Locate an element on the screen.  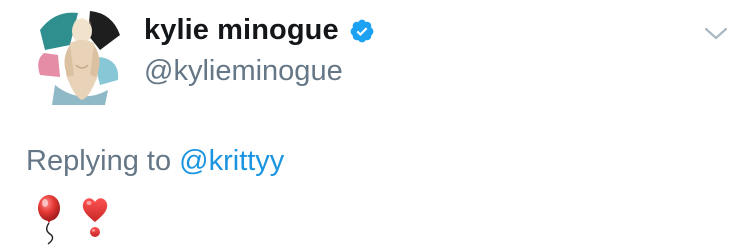
user-handle: @kylieminogue is located at coordinates (243, 71).